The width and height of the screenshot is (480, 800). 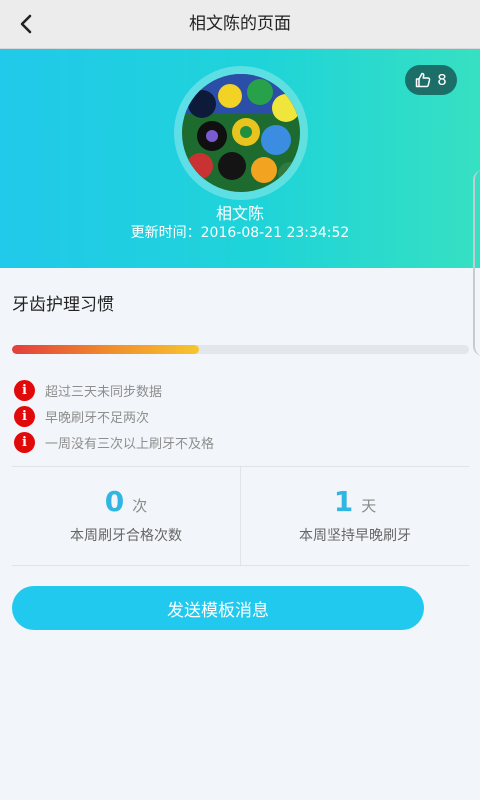 I want to click on warning-text: 超过三天未同步数据, so click(x=104, y=392).